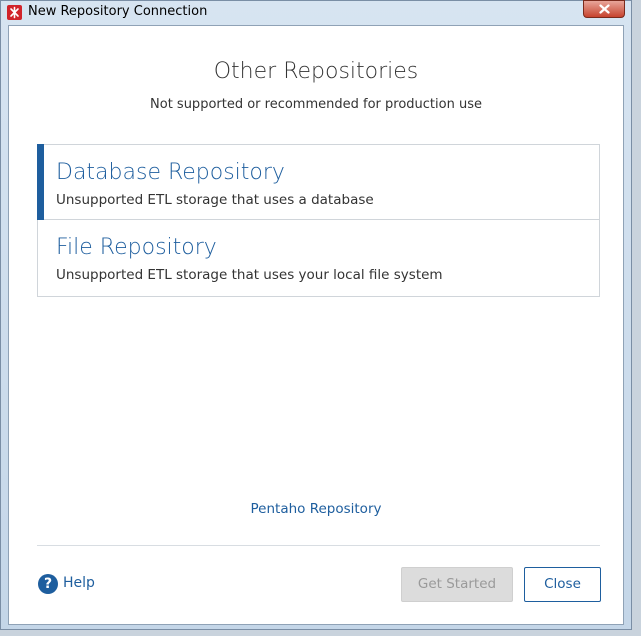  What do you see at coordinates (79, 583) in the screenshot?
I see `help-label: Help` at bounding box center [79, 583].